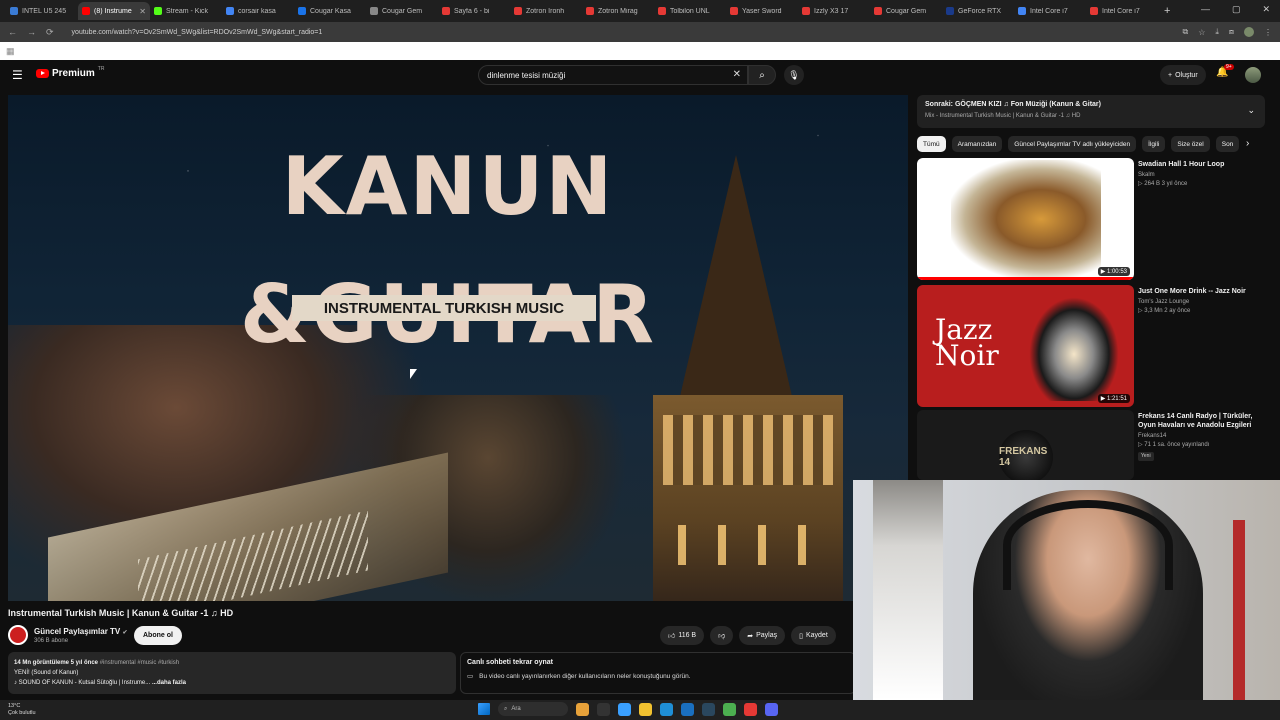  Describe the element at coordinates (42, 11) in the screenshot. I see `browser-tab: INTEL U5 245` at that location.